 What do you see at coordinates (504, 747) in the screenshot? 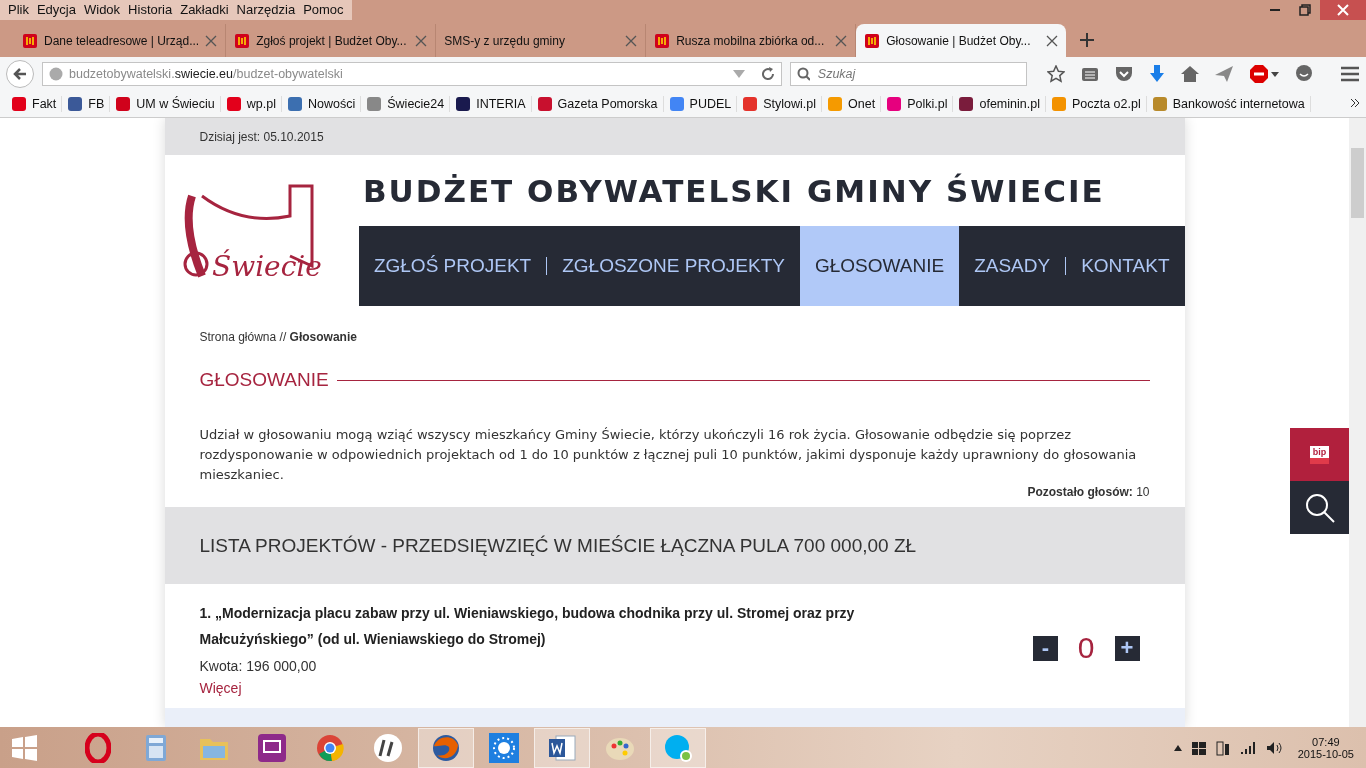
I see `sun-icon` at bounding box center [504, 747].